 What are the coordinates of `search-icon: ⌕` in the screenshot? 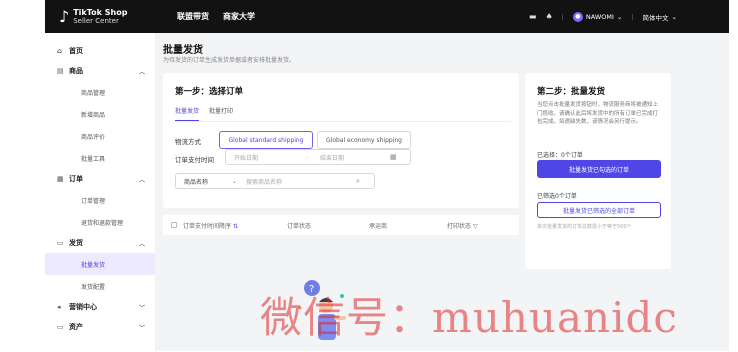 It's located at (358, 181).